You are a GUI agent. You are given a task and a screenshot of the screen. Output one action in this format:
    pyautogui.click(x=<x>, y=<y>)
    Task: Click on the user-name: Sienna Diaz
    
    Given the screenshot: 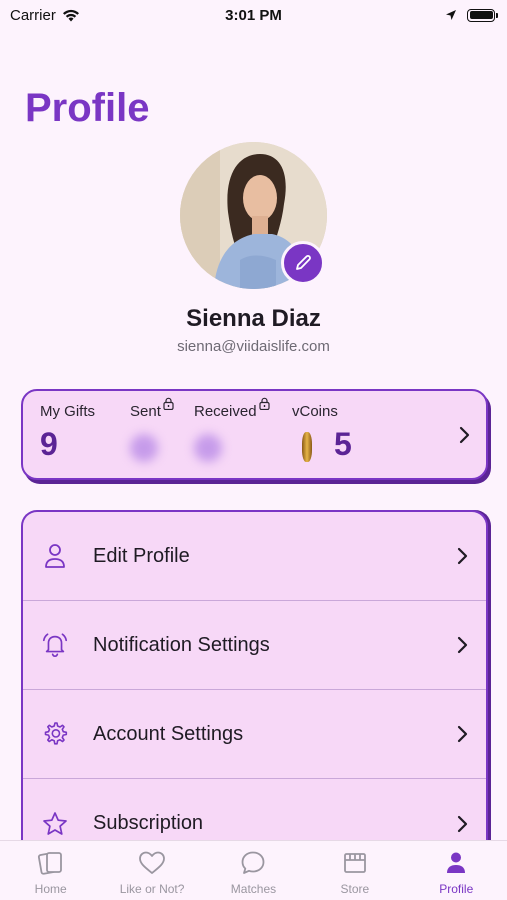 What is the action you would take?
    pyautogui.click(x=253, y=318)
    